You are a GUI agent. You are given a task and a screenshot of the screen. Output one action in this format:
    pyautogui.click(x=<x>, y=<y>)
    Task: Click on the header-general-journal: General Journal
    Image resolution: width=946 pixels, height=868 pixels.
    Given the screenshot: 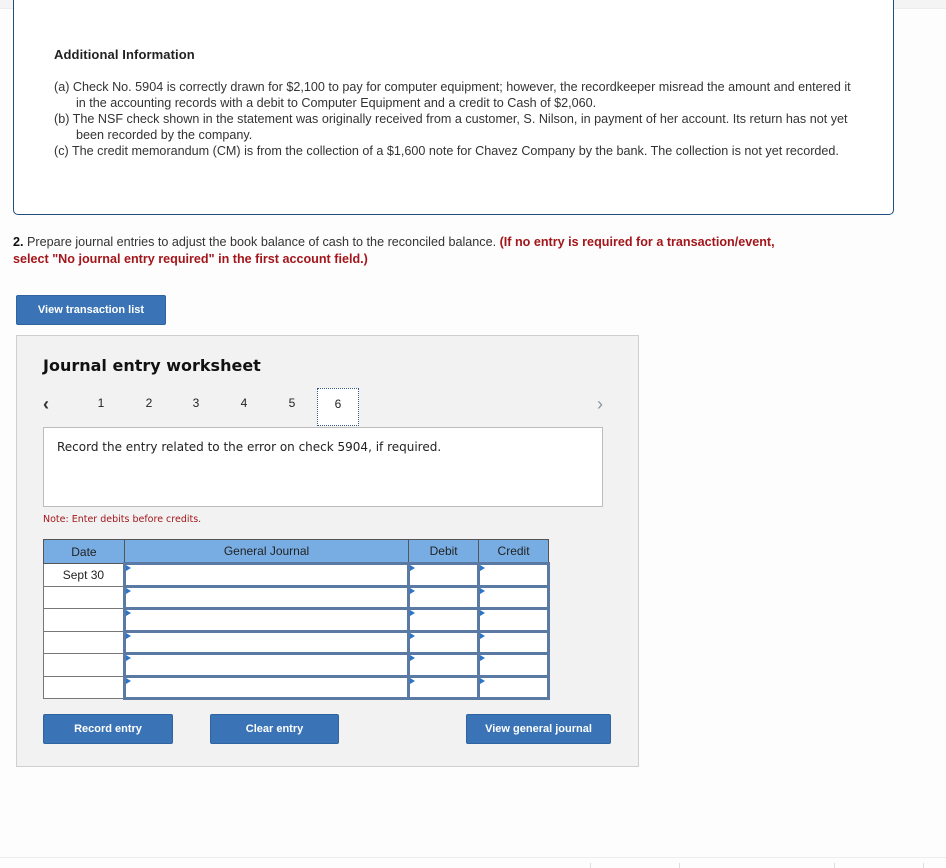 What is the action you would take?
    pyautogui.click(x=266, y=551)
    